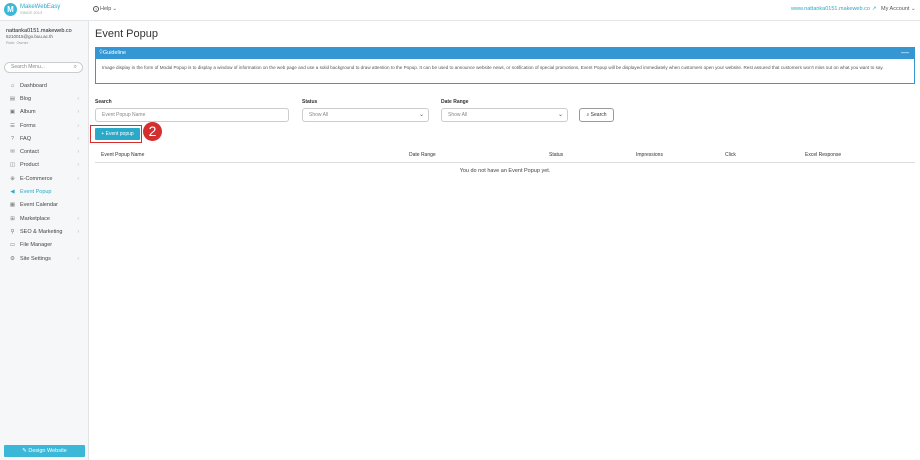 The width and height of the screenshot is (920, 460). I want to click on sidebar-item-event-popup: ◀ Event Popup, so click(44, 191).